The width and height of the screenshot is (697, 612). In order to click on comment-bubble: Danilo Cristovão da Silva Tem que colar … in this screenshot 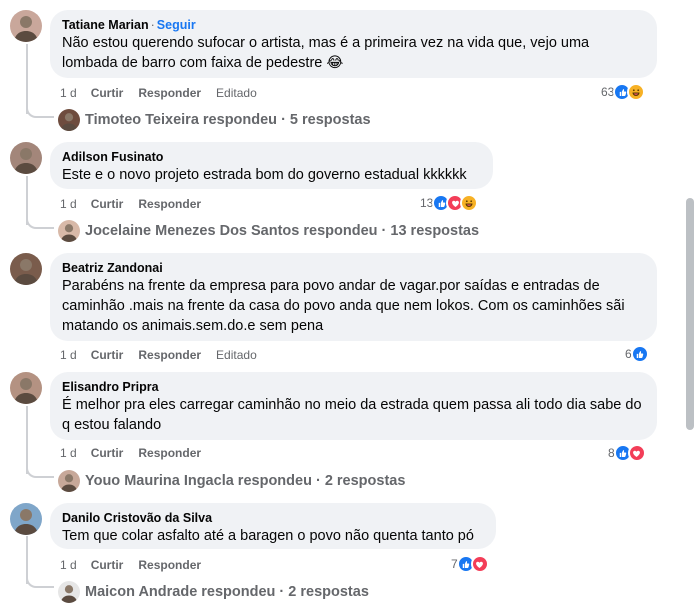, I will do `click(273, 526)`.